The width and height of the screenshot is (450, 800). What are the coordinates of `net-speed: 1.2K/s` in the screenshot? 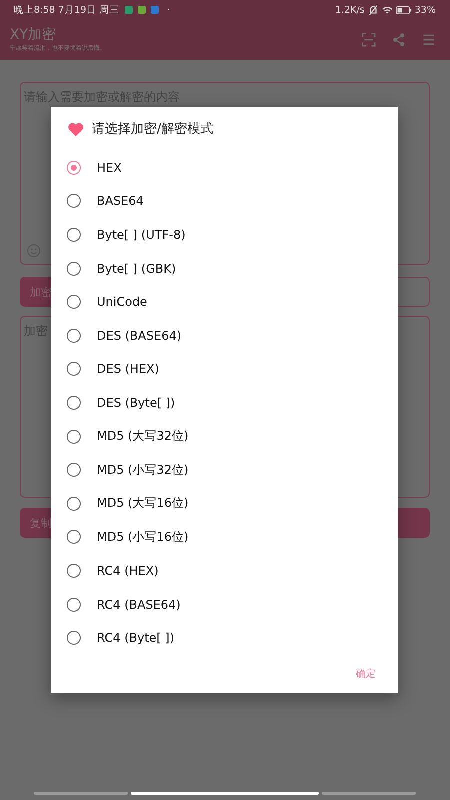 It's located at (350, 10).